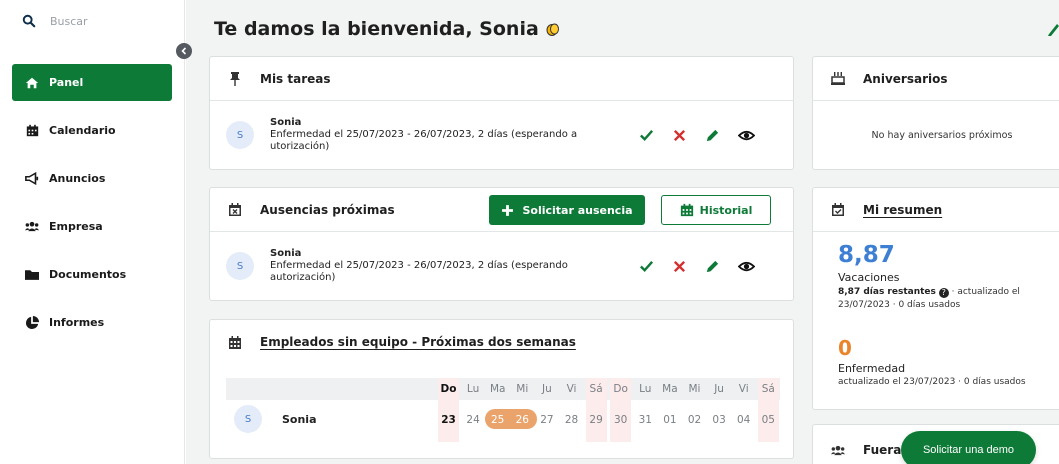 The width and height of the screenshot is (1059, 464). Describe the element at coordinates (77, 178) in the screenshot. I see `sidebar-item-label: Anuncios` at that location.